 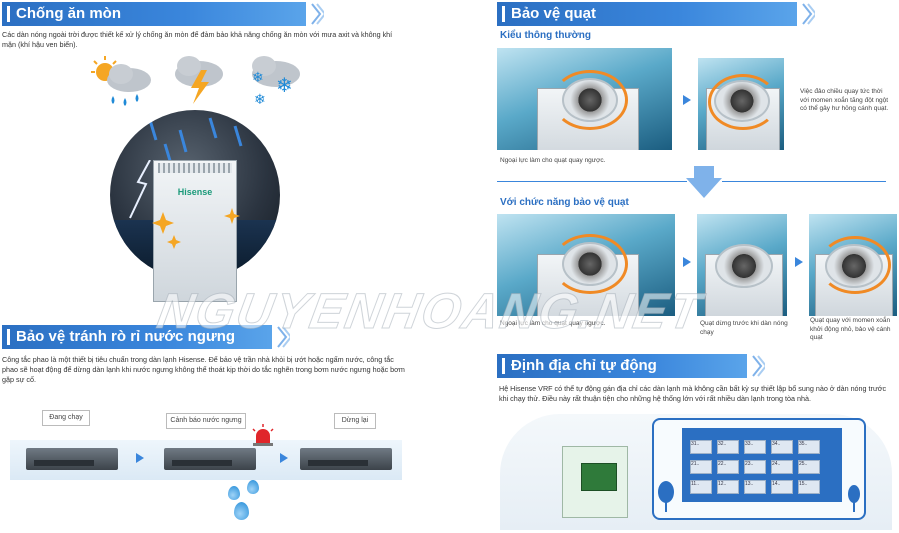 I want to click on weather-icons: ❄ ❄ ❄, so click(x=195, y=82).